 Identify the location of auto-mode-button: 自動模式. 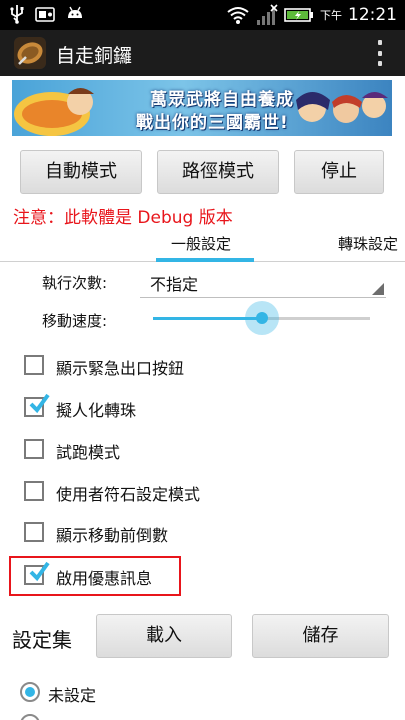
(81, 172).